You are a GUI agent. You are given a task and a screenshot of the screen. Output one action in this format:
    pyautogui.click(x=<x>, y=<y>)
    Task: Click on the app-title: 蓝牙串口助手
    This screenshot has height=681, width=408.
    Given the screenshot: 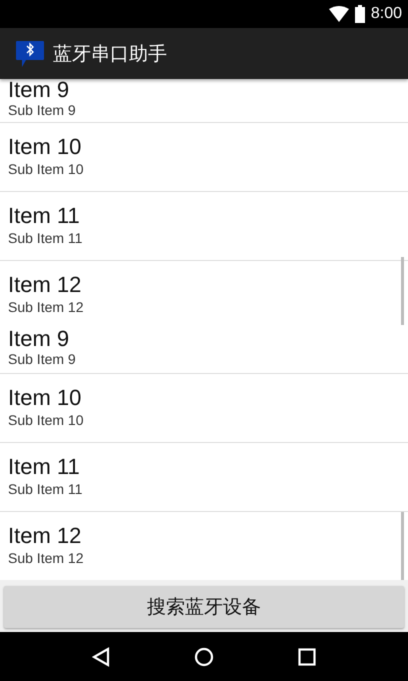 What is the action you would take?
    pyautogui.click(x=110, y=54)
    